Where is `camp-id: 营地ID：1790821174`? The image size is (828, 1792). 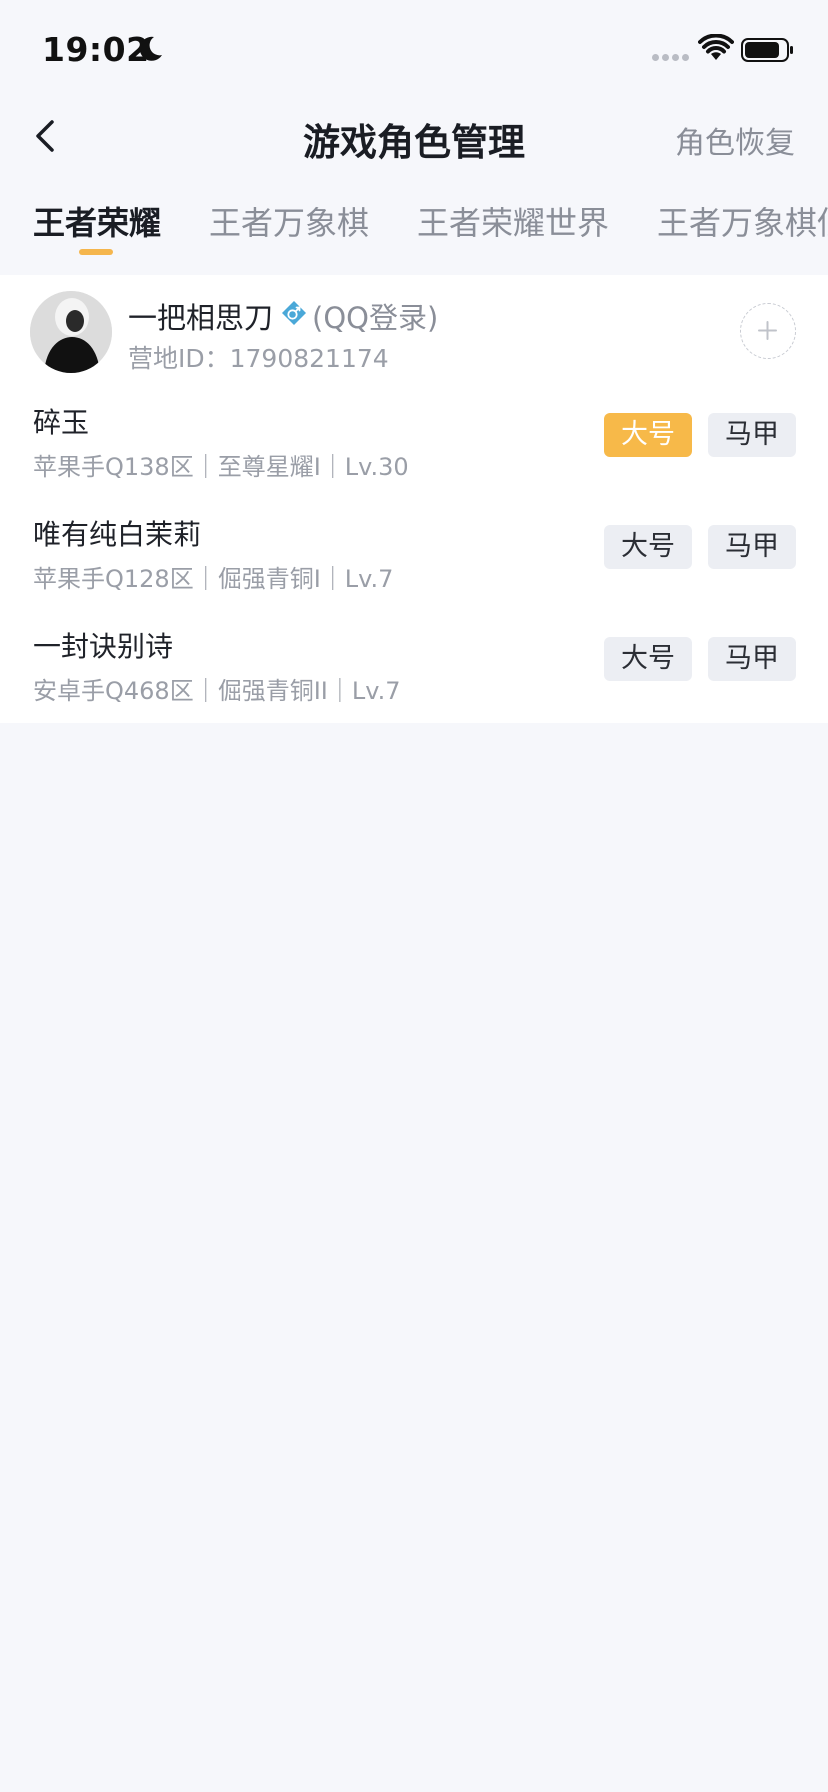
camp-id: 营地ID：1790821174 is located at coordinates (258, 358).